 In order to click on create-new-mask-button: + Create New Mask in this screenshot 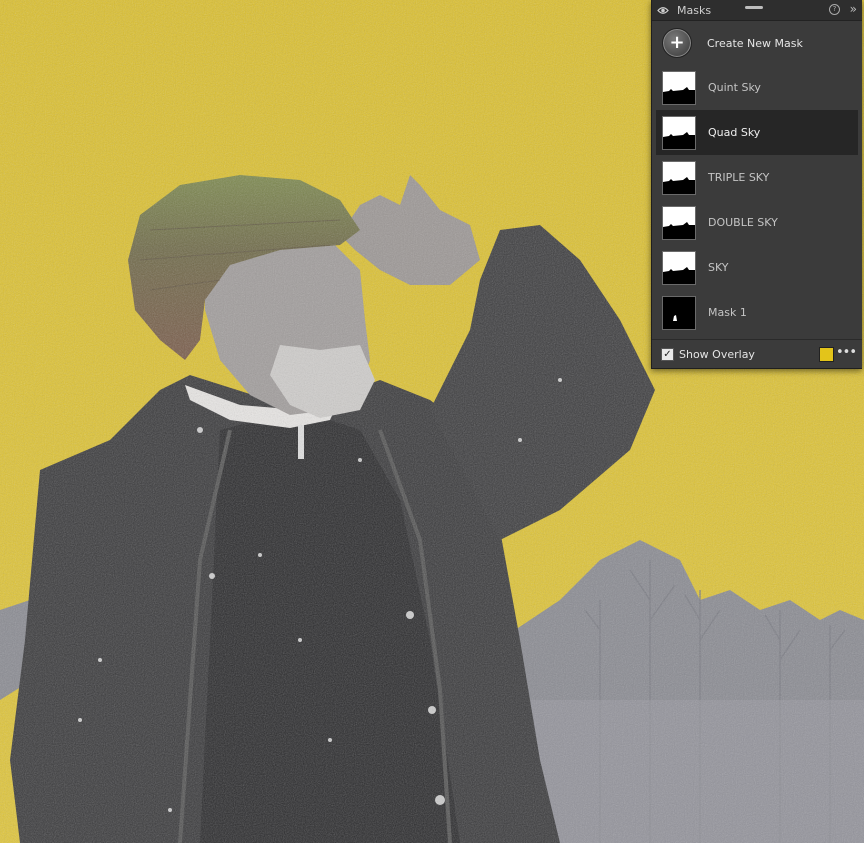, I will do `click(757, 43)`.